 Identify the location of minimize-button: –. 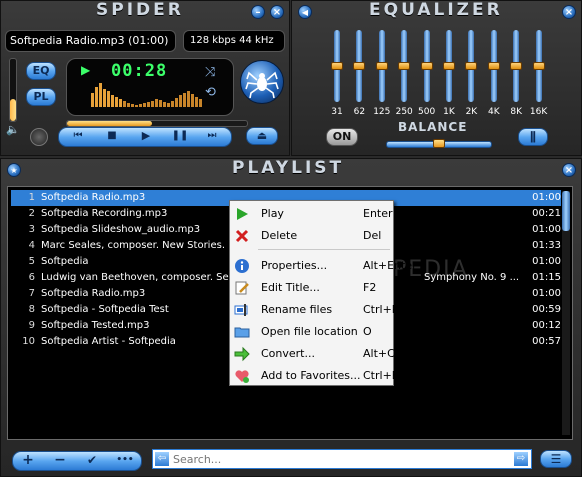
(258, 12).